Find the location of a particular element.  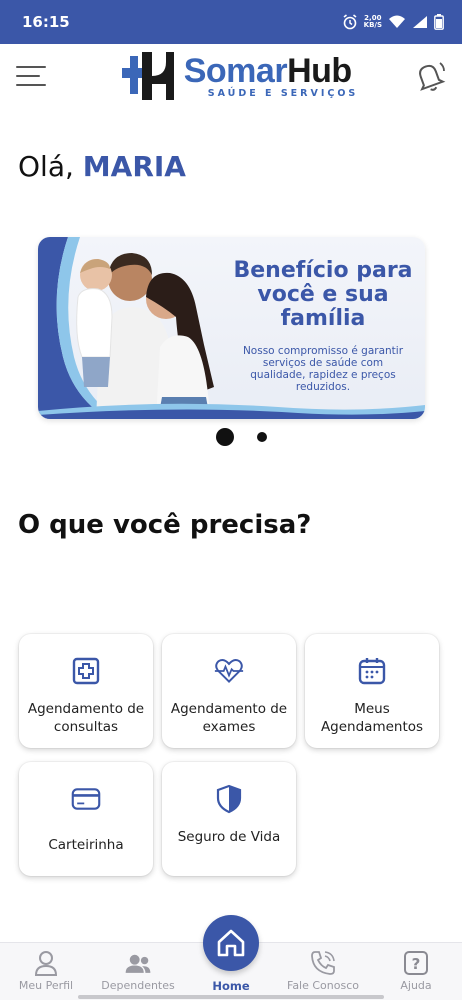

service-label: Seguro de Vida is located at coordinates (229, 837).